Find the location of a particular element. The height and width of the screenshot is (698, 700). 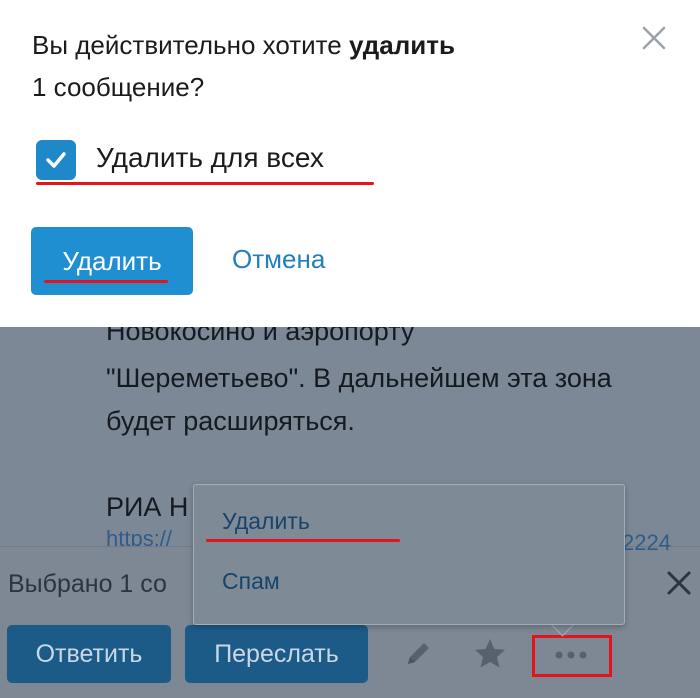

menu-item-delete: Удалить is located at coordinates (266, 521).